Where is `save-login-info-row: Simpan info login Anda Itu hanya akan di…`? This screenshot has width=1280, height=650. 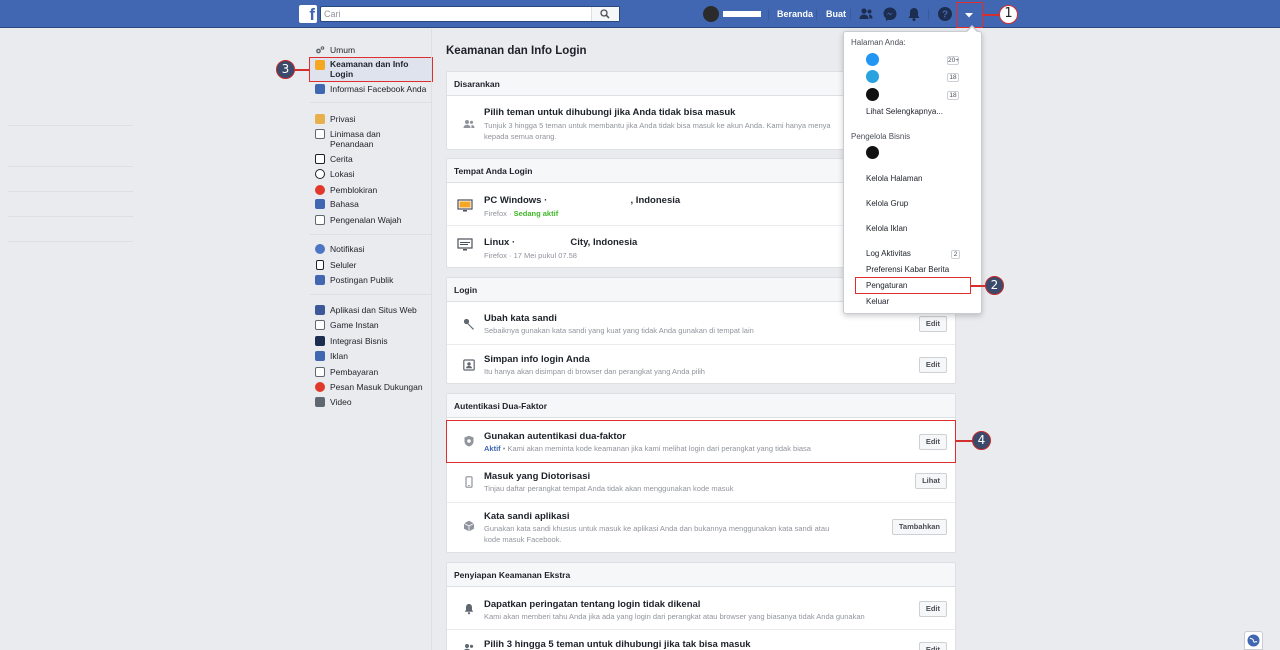 save-login-info-row: Simpan info login Anda Itu hanya akan di… is located at coordinates (701, 365).